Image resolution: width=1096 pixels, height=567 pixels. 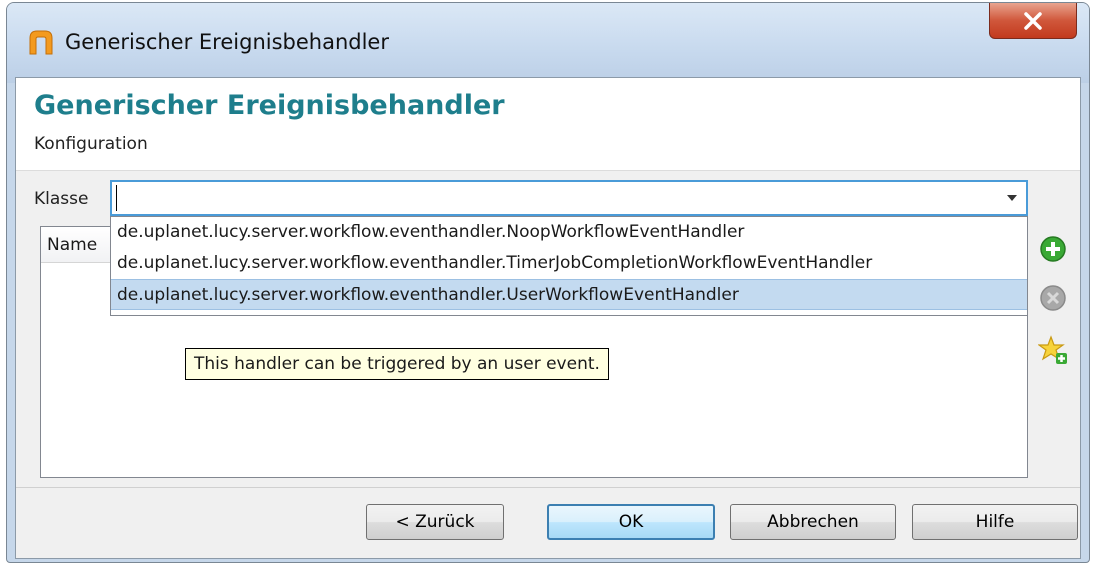 I want to click on star-add-icon, so click(x=1052, y=349).